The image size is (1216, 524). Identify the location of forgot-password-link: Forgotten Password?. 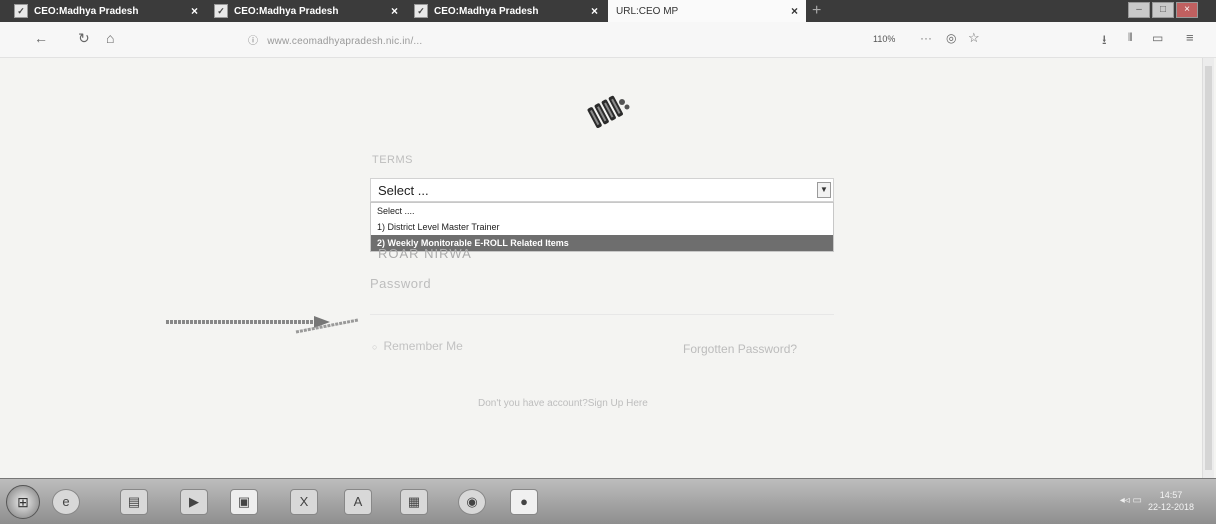
(740, 349).